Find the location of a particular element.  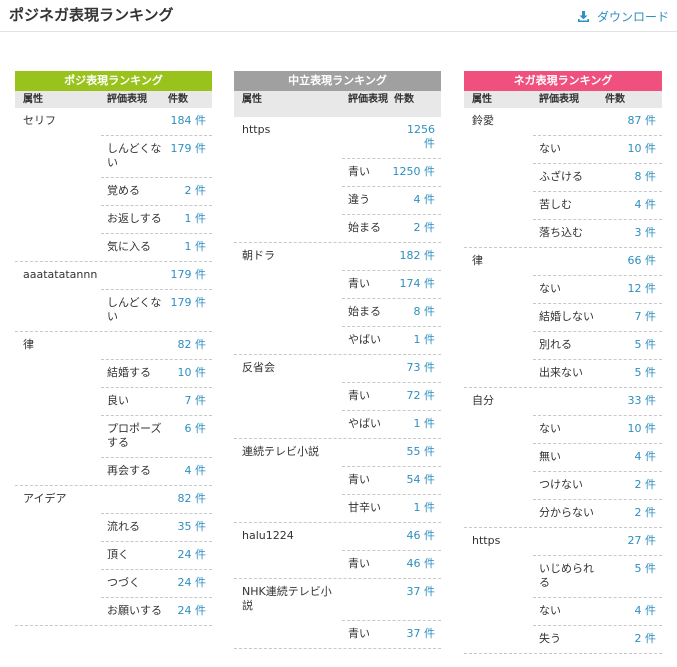

expression-name: 覚める is located at coordinates (123, 190).